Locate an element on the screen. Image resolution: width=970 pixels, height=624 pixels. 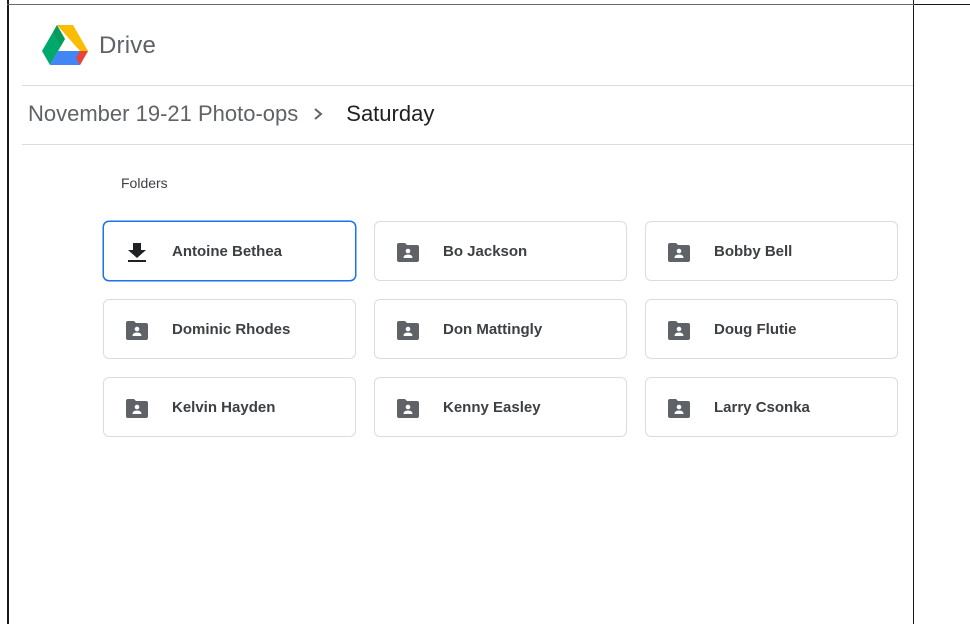
folder-tile: Bobby Bell is located at coordinates (771, 251).